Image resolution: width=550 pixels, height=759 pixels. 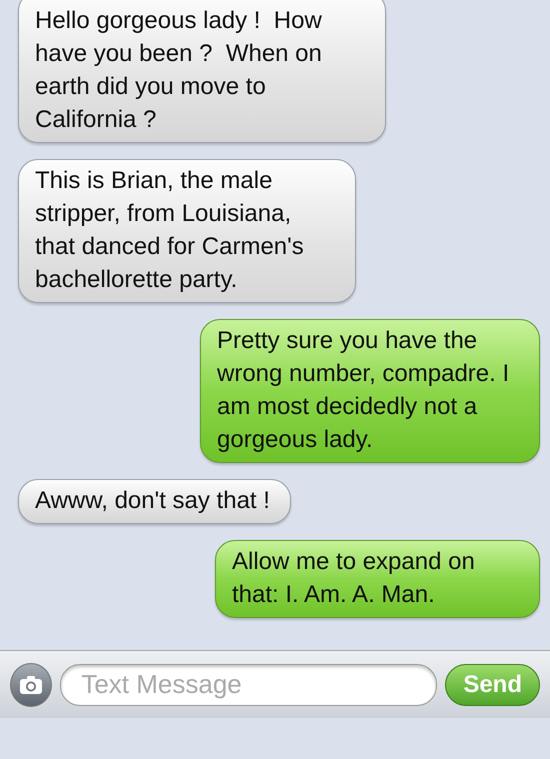 I want to click on message-bubble: This is Brian, the male stripper, from Louisiana, that danced for Carmen's bachellorette party., so click(x=187, y=231).